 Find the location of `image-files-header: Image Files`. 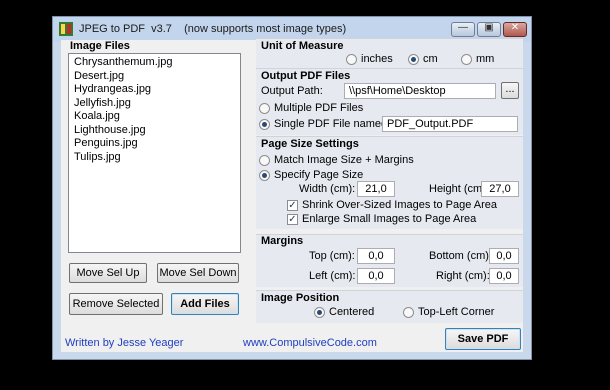

image-files-header: Image Files is located at coordinates (100, 46).